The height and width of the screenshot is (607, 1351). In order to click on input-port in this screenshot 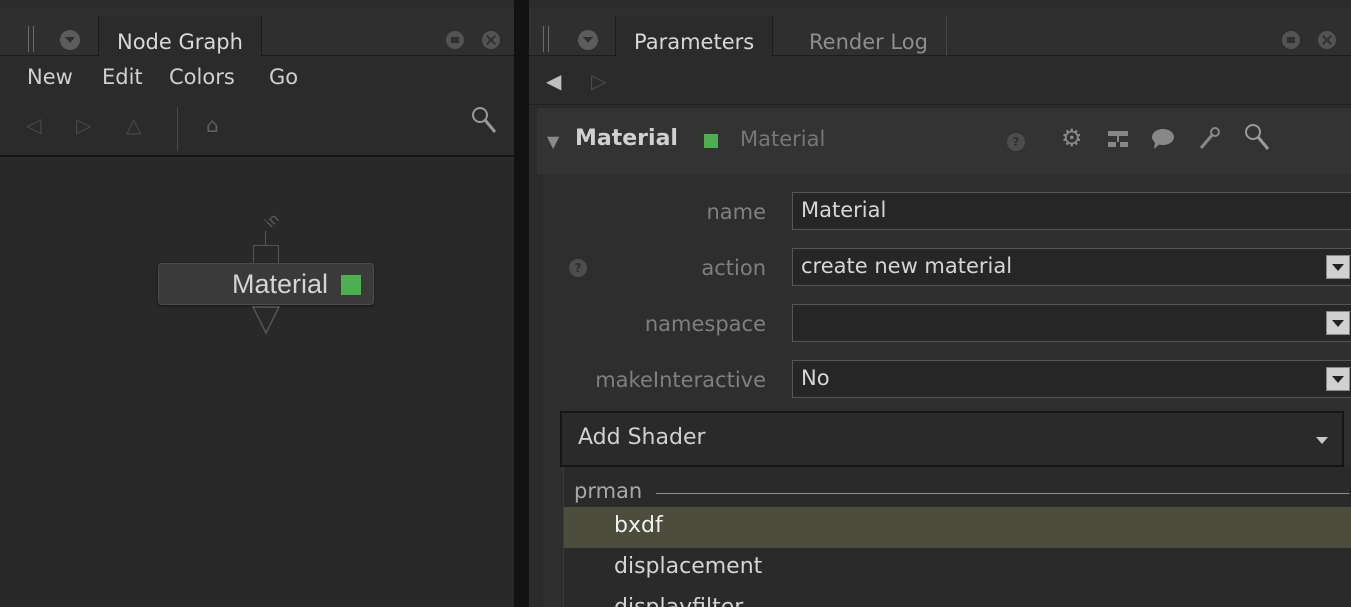, I will do `click(266, 255)`.